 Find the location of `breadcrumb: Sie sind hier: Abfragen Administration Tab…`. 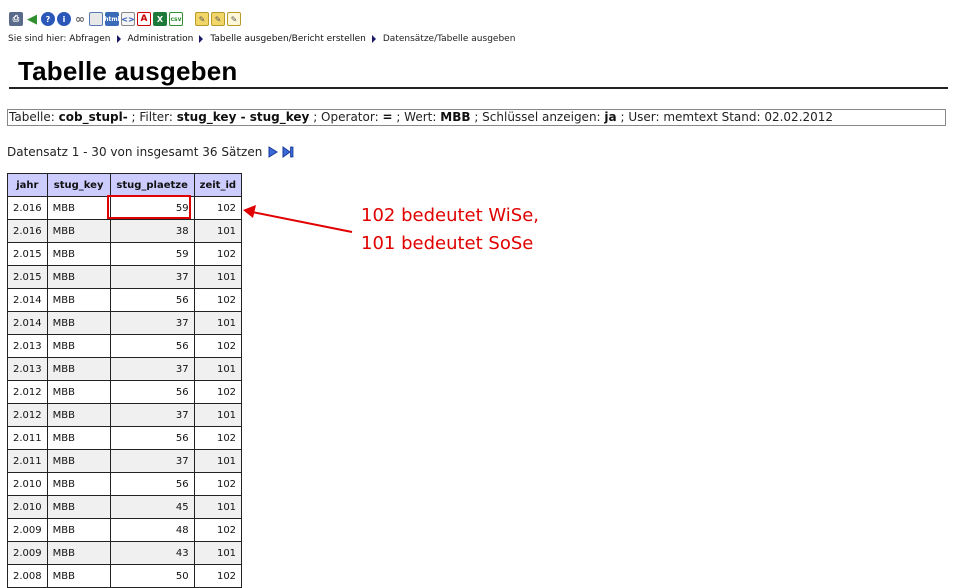

breadcrumb: Sie sind hier: Abfragen Administration Tab… is located at coordinates (261, 39).